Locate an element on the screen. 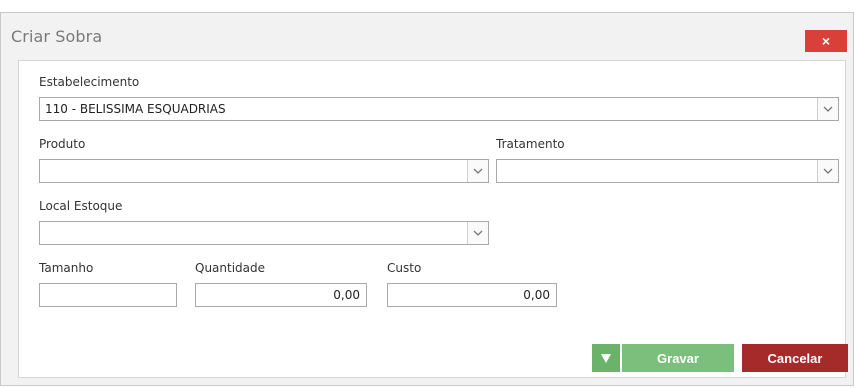  close-button: × is located at coordinates (826, 41).